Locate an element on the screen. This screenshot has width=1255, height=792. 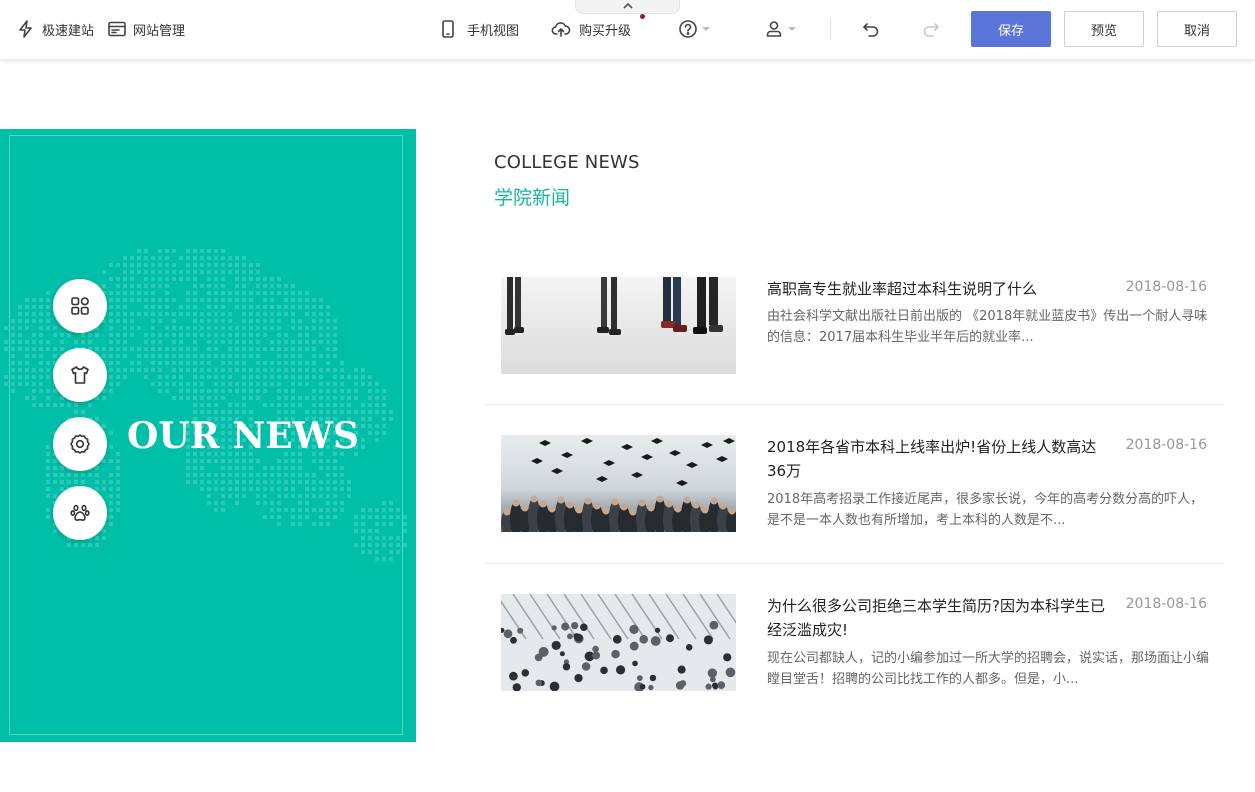
redo-button is located at coordinates (931, 29).